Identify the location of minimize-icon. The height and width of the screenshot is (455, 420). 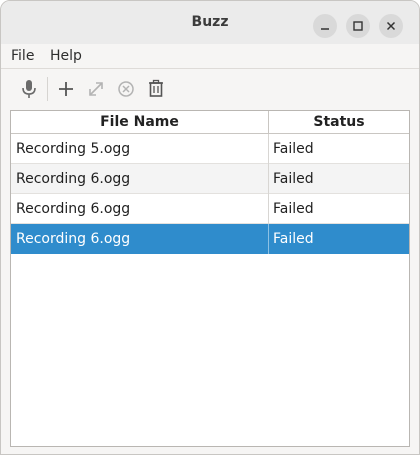
(325, 29).